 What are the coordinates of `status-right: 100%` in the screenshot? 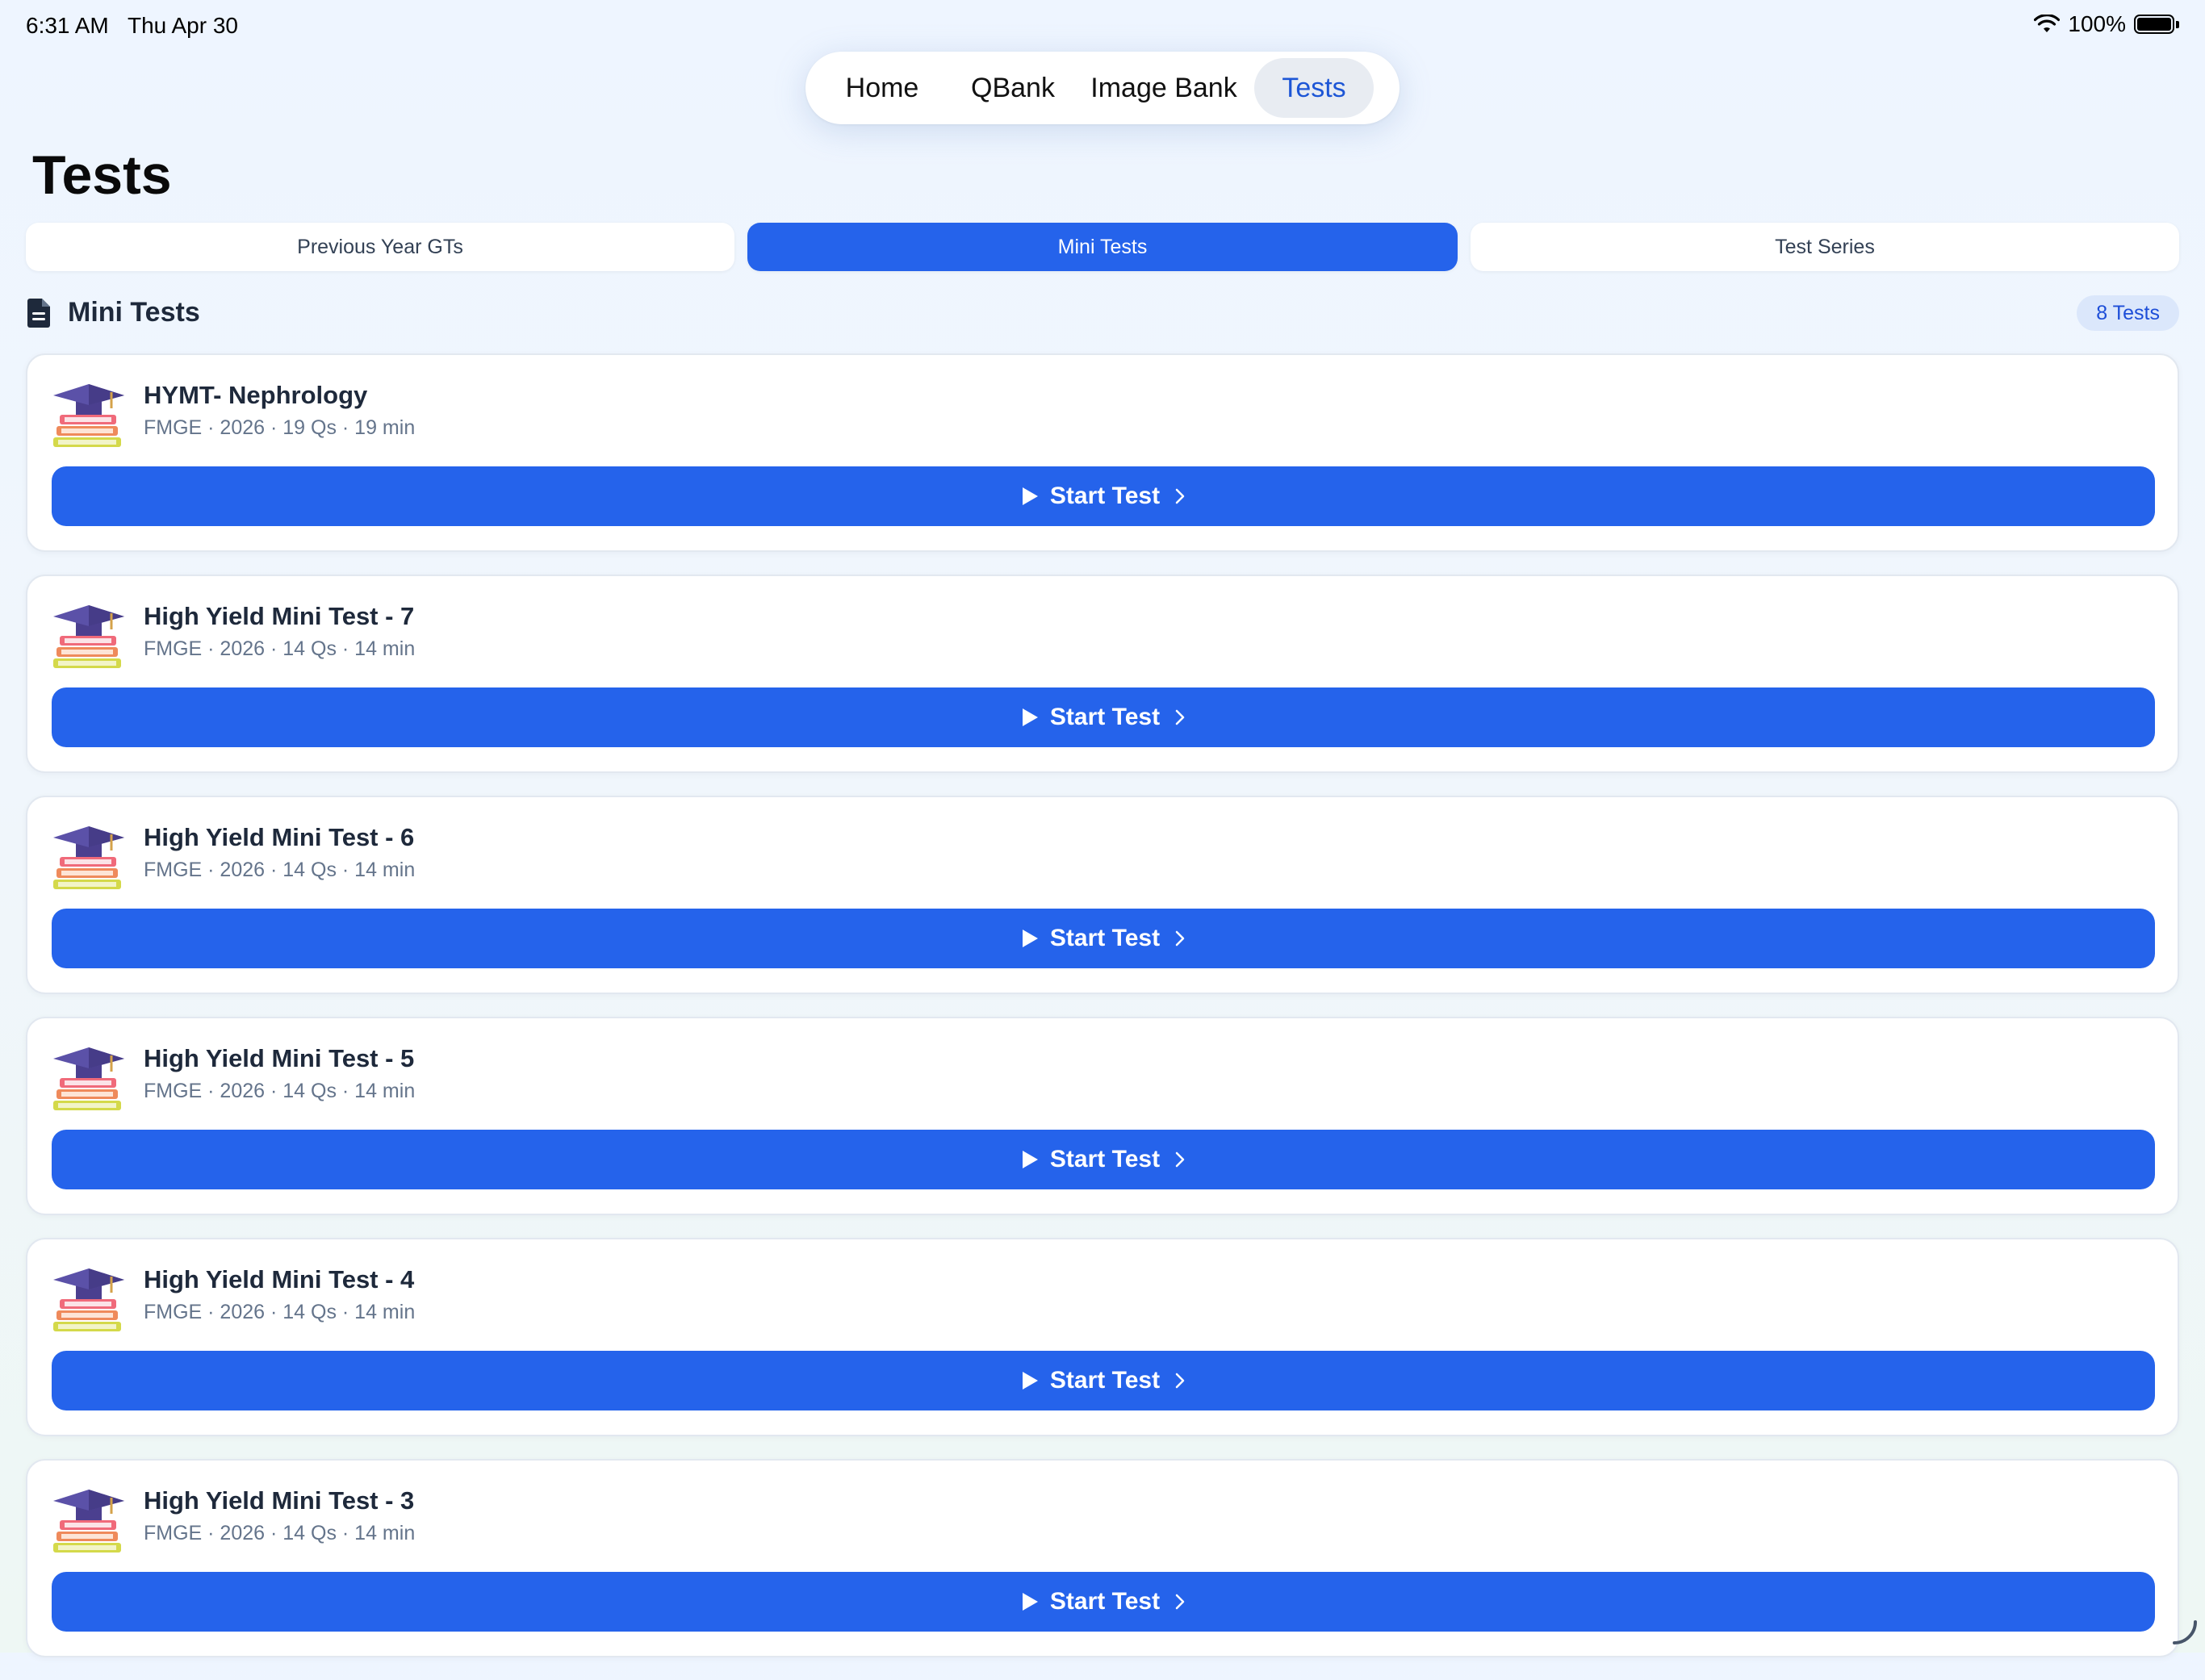 It's located at (2106, 24).